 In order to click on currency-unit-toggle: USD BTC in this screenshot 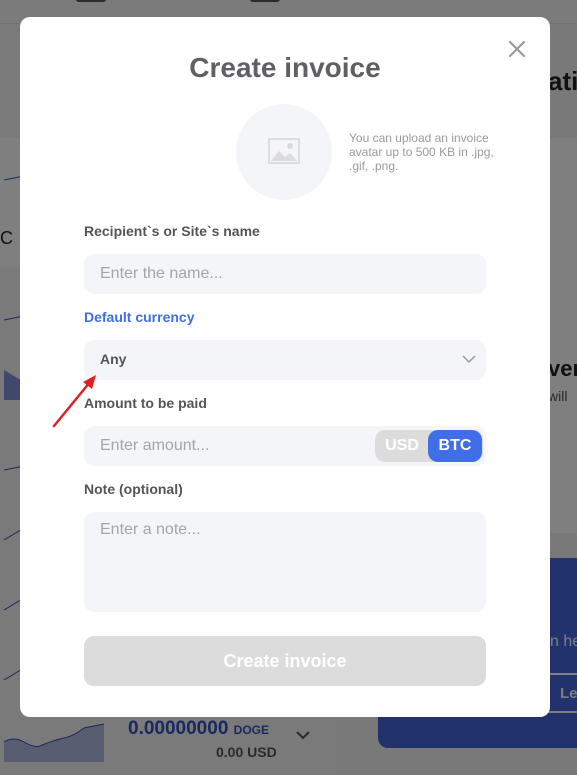, I will do `click(429, 446)`.